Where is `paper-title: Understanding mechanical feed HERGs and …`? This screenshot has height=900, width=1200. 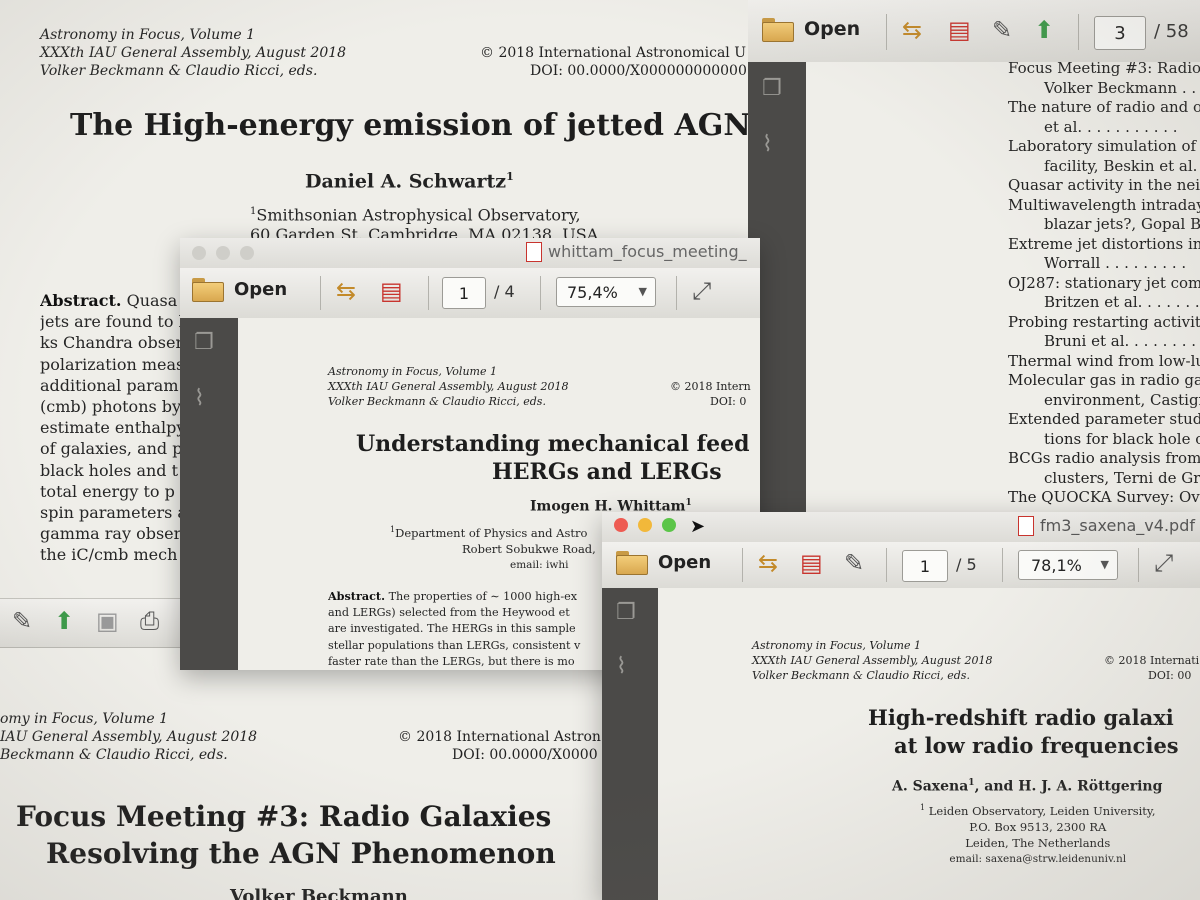 paper-title: Understanding mechanical feed HERGs and … is located at coordinates (553, 458).